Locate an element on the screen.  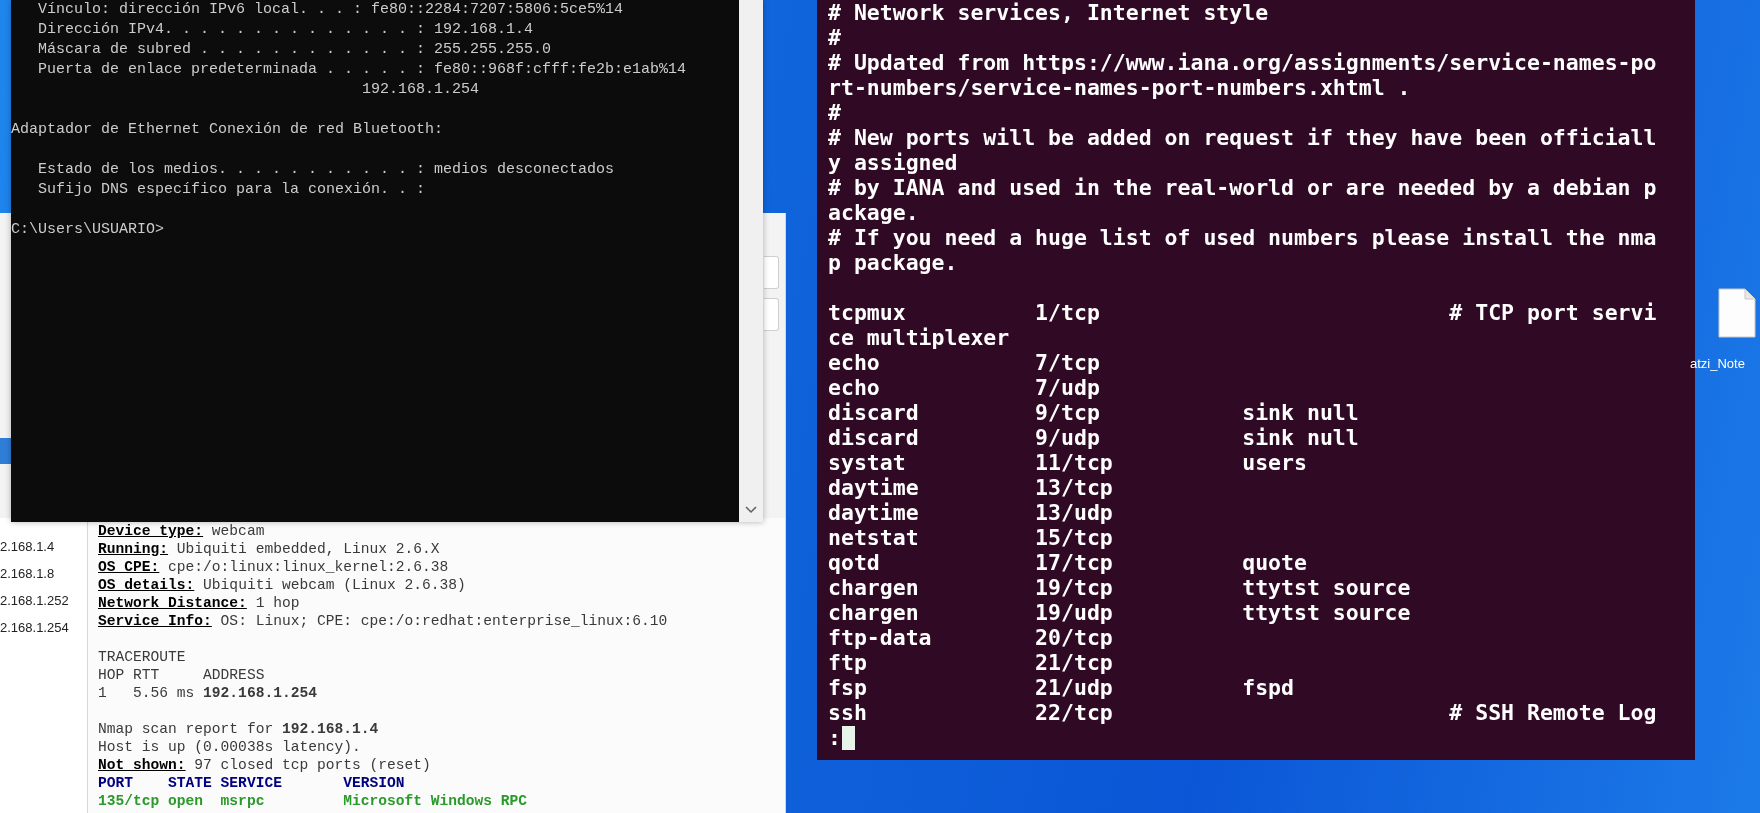
terminal-prompt: : is located at coordinates (834, 737).